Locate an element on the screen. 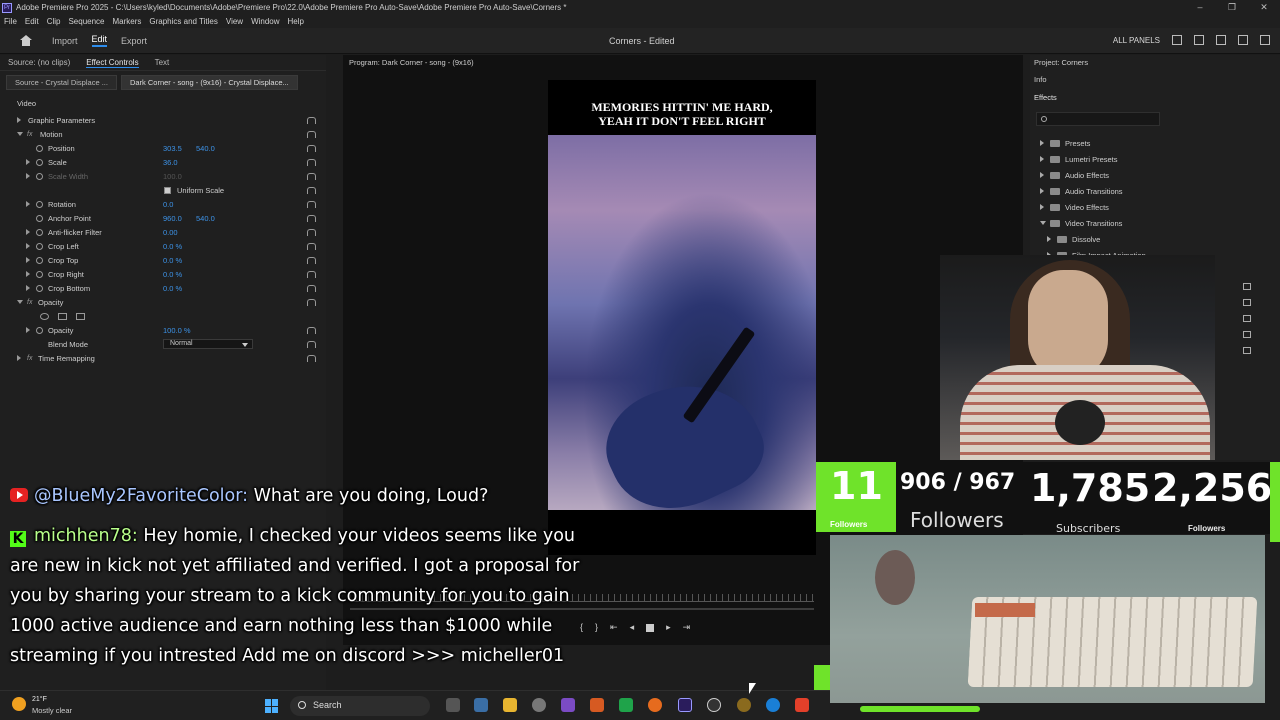 The image size is (1280, 720). effect-value: 540.0 is located at coordinates (205, 148).